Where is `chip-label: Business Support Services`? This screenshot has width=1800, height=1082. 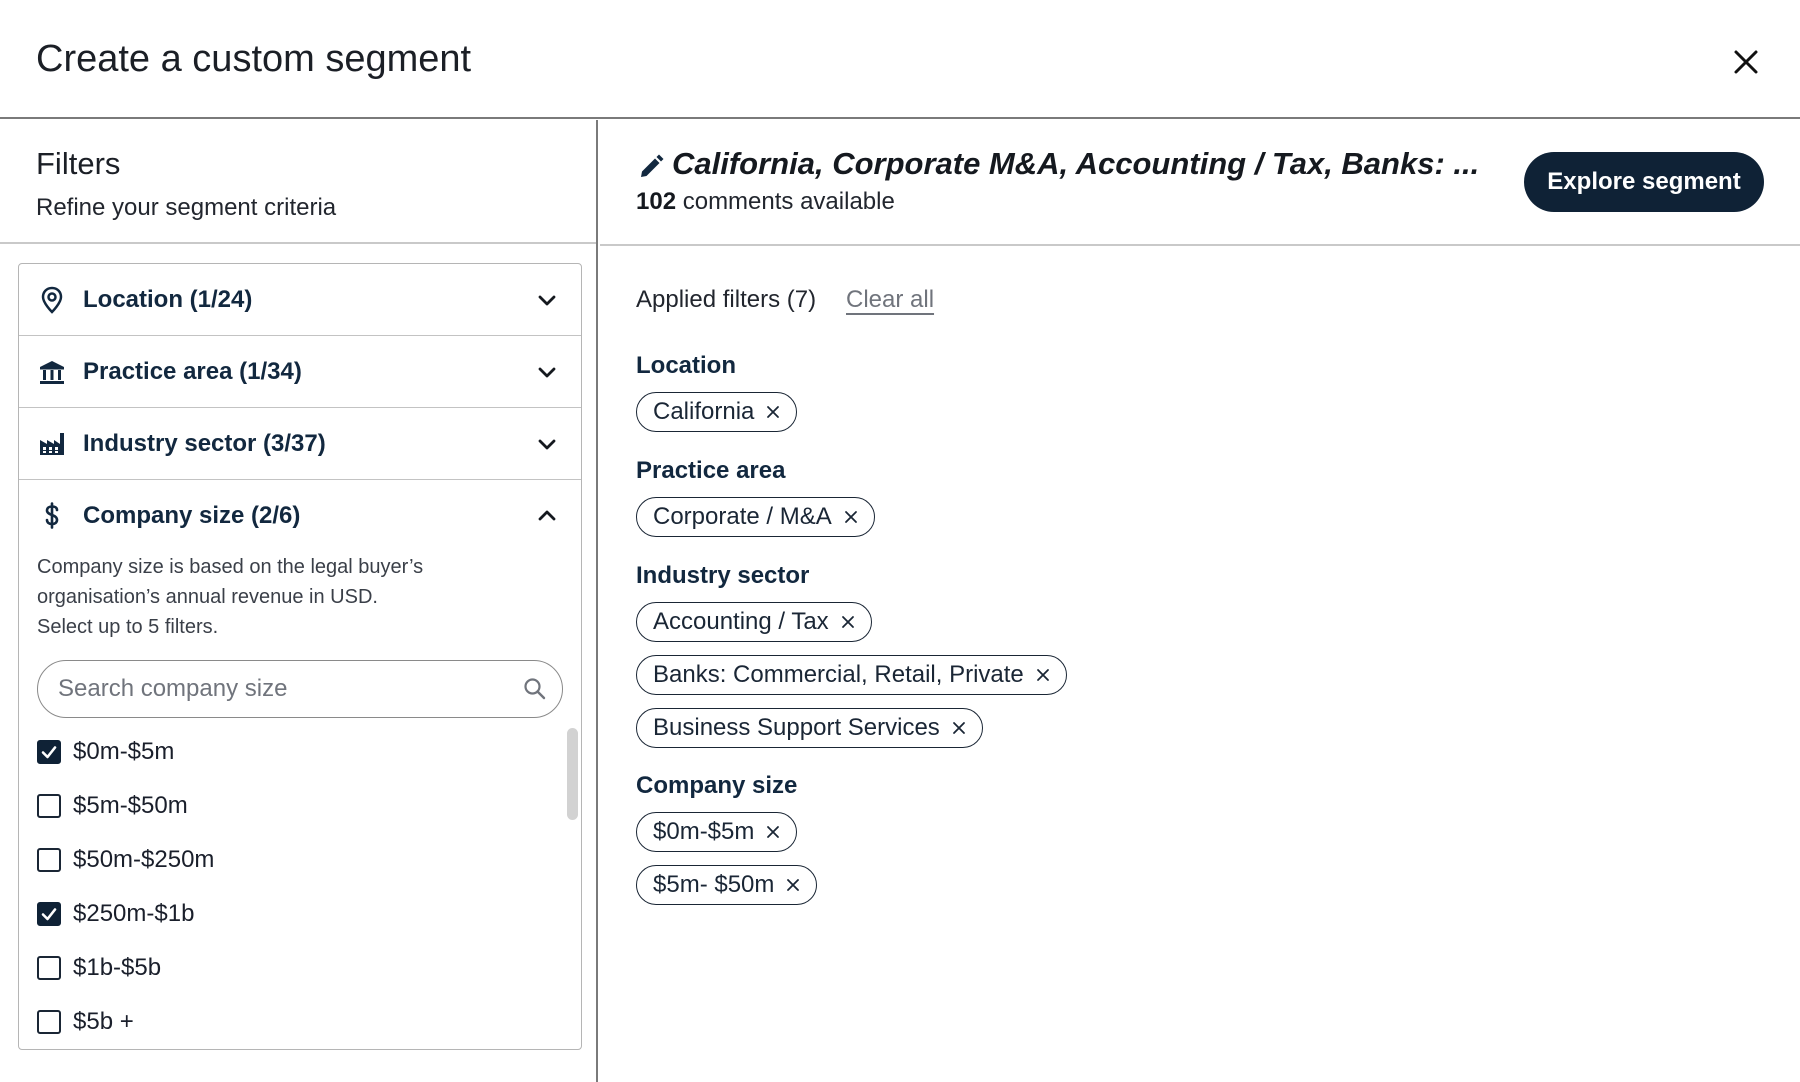
chip-label: Business Support Services is located at coordinates (796, 727).